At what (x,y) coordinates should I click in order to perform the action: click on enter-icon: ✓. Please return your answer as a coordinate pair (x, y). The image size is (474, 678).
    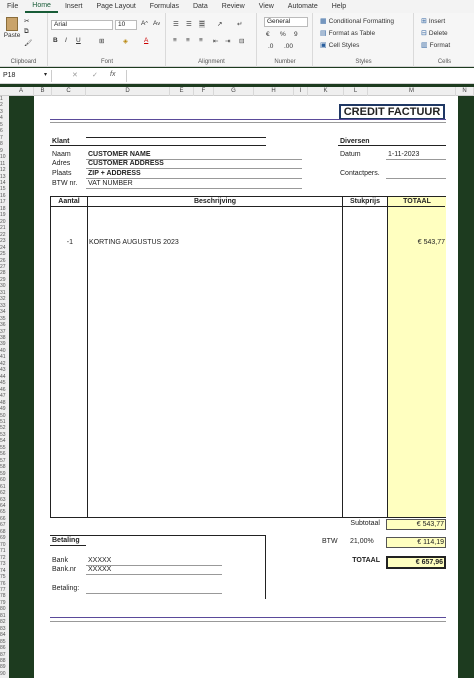
    Looking at the image, I should click on (95, 75).